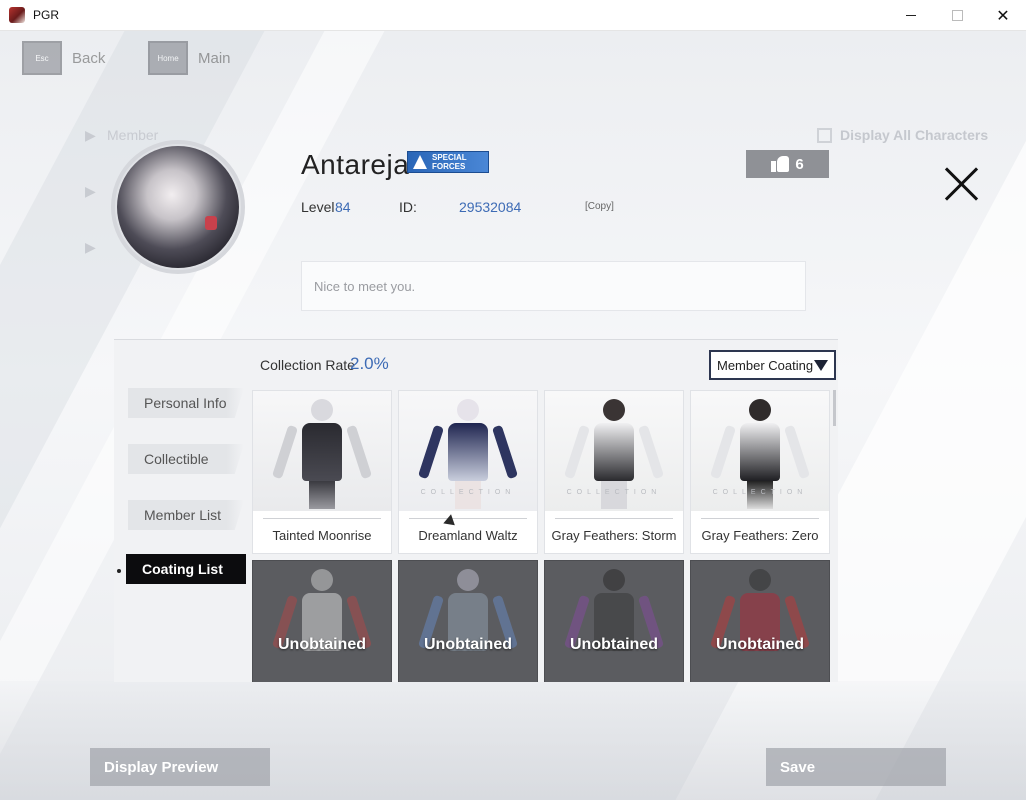  Describe the element at coordinates (468, 535) in the screenshot. I see `coating-name: Dreamland Waltz` at that location.